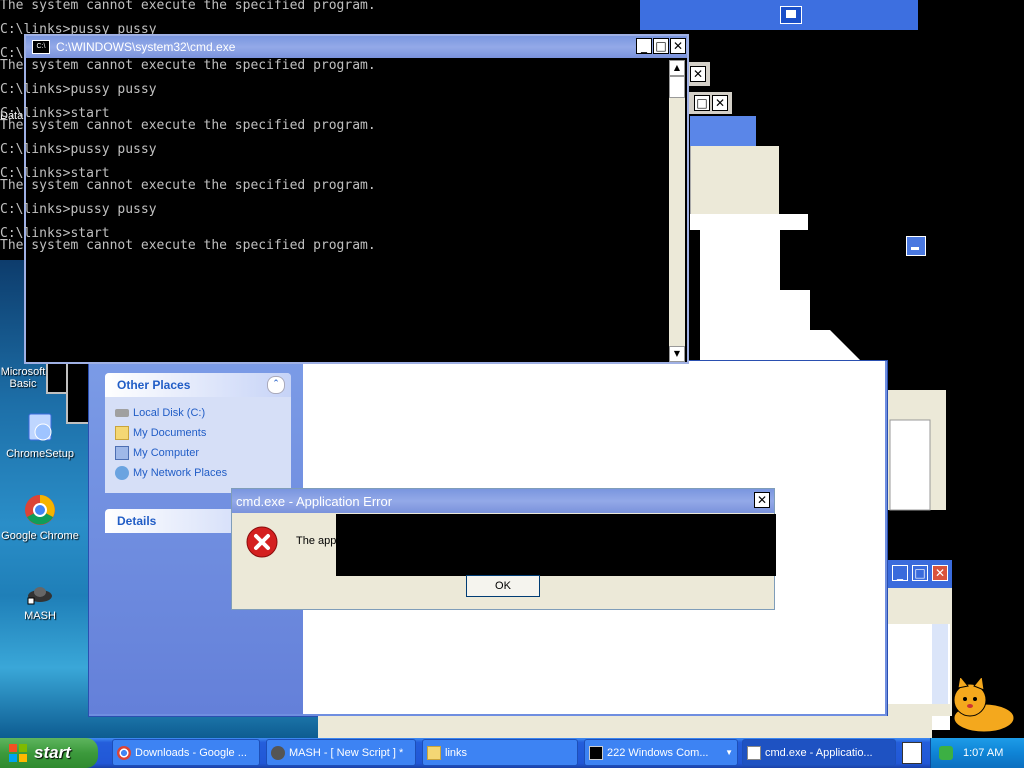  I want to click on place-link-network: My Network Places, so click(198, 473).